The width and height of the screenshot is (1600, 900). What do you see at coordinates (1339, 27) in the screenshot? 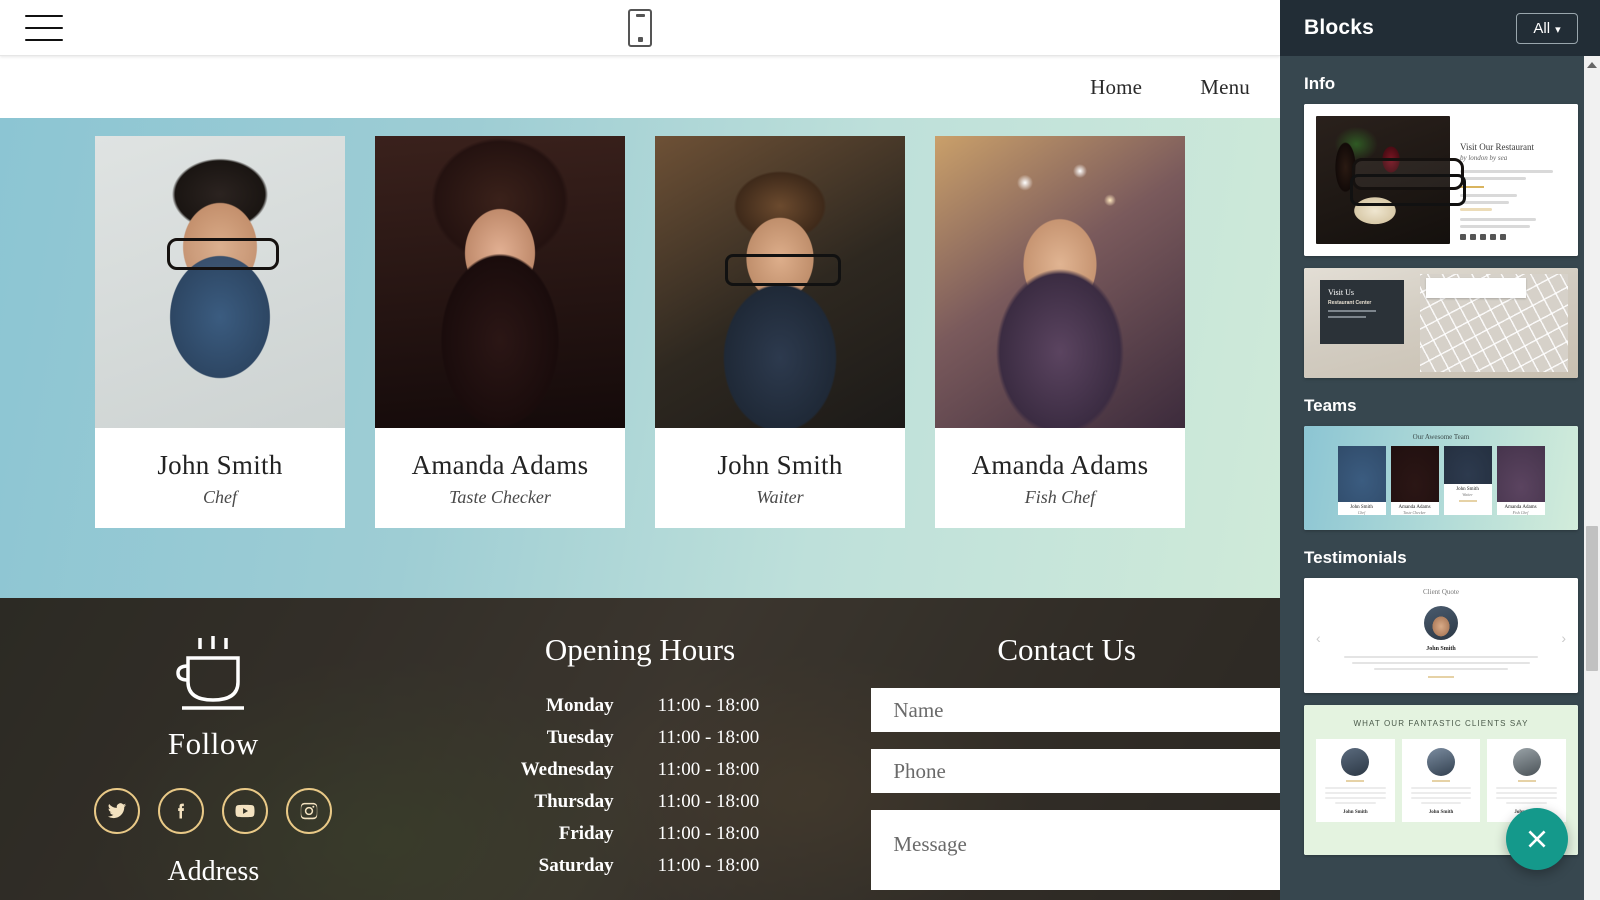
I see `blocks-panel-title: Blocks` at bounding box center [1339, 27].